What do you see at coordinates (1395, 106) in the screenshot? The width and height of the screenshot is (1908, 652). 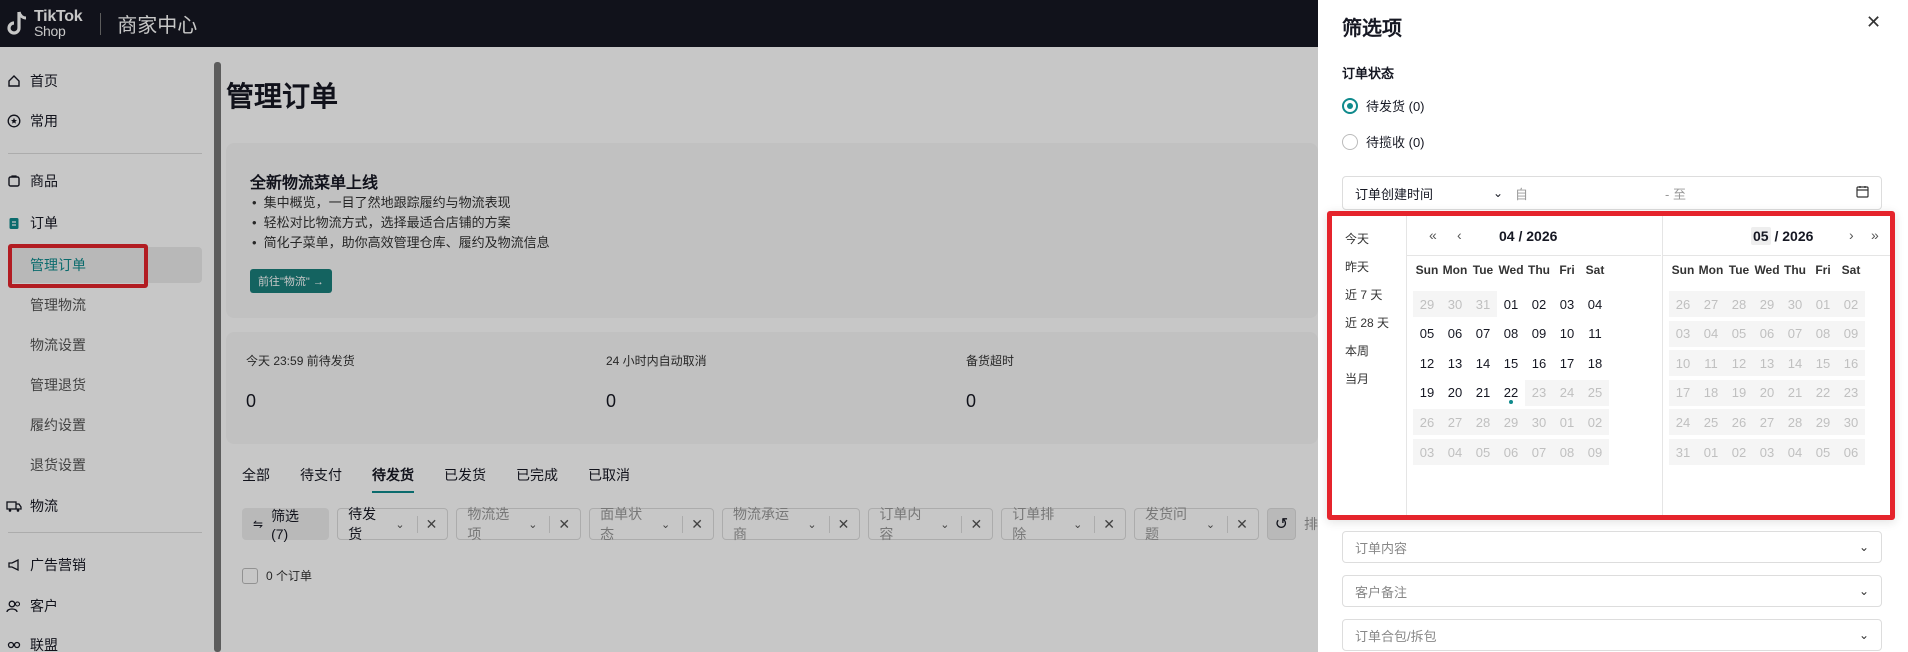 I see `radio-label: 待发货 (0)` at bounding box center [1395, 106].